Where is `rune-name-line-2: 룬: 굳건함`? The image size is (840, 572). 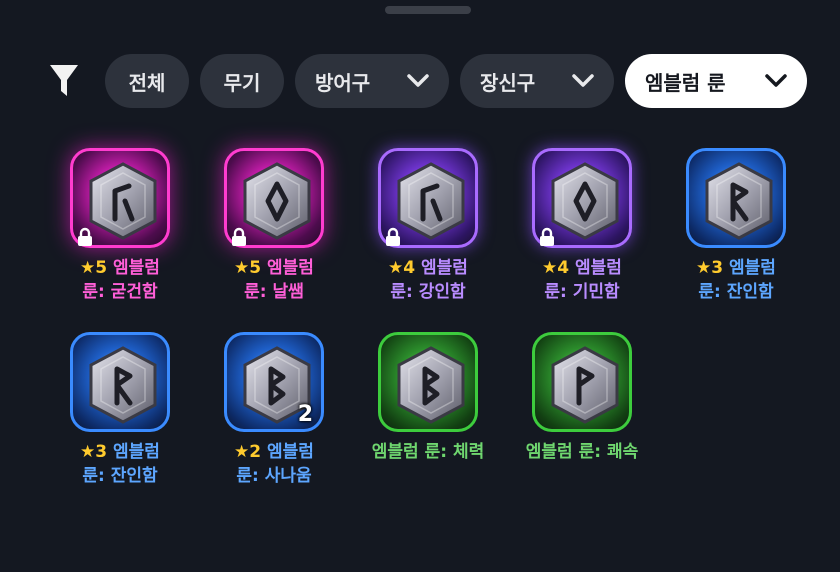 rune-name-line-2: 룬: 굳건함 is located at coordinates (120, 292).